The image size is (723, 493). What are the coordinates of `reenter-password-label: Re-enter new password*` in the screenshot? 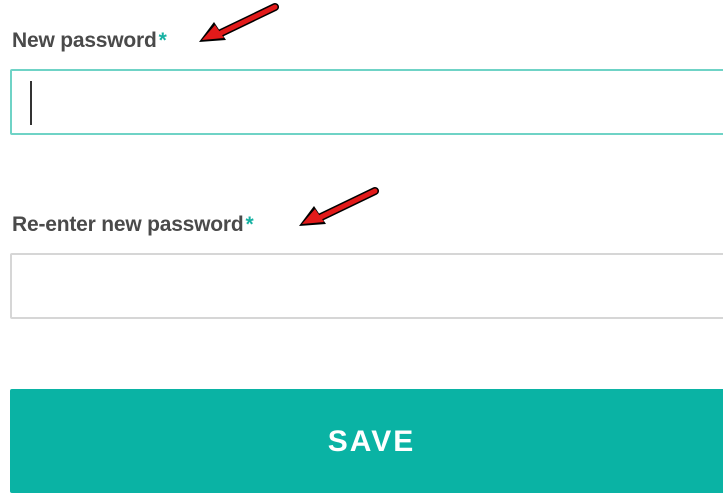 It's located at (133, 225).